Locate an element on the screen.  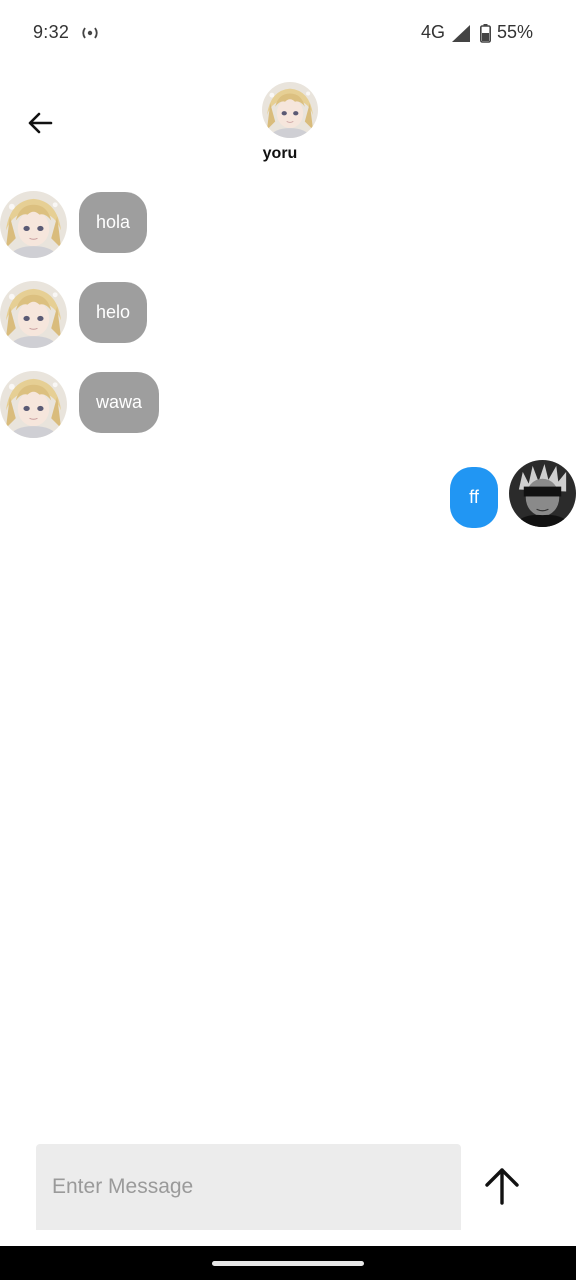
arrow-left-icon is located at coordinates (40, 125).